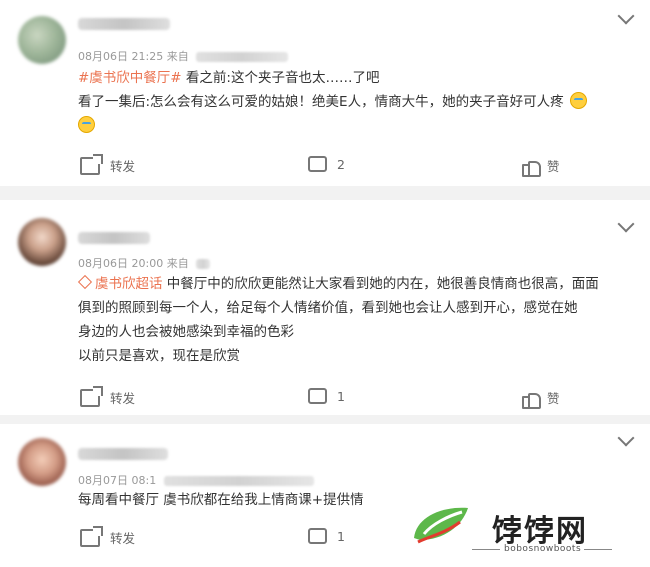  Describe the element at coordinates (85, 282) in the screenshot. I see `diamond-icon` at that location.